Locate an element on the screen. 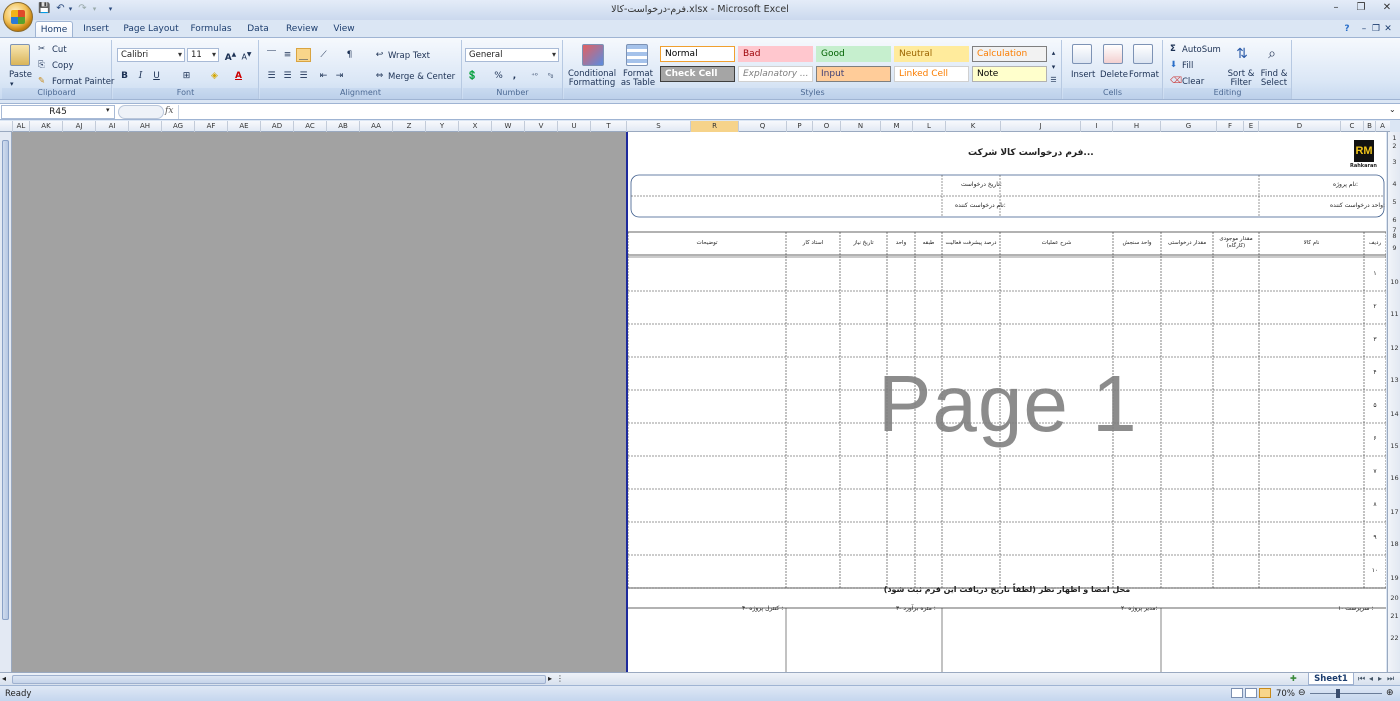 This screenshot has height=701, width=1400. page-layout-view-icon is located at coordinates (1251, 693).